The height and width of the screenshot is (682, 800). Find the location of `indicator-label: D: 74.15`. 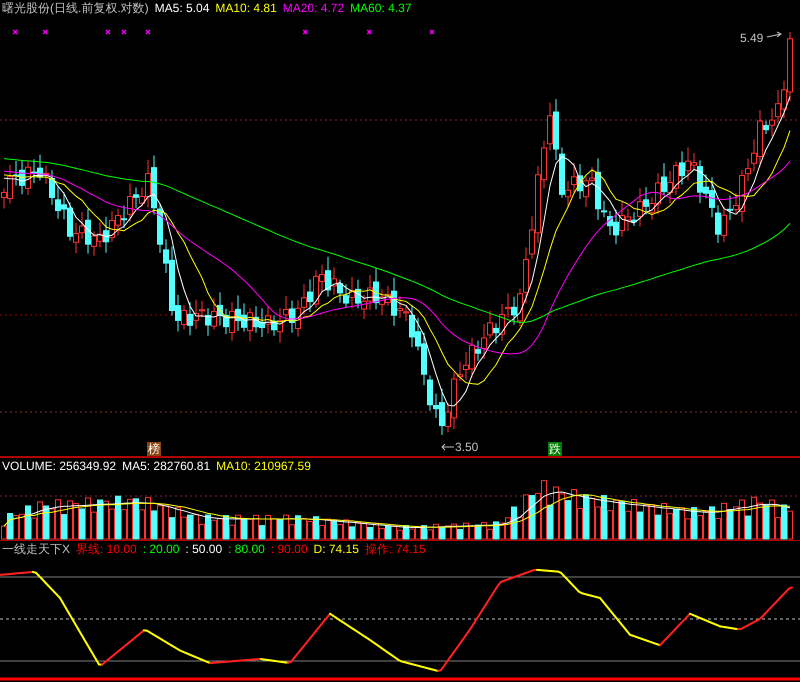

indicator-label: D: 74.15 is located at coordinates (336, 549).